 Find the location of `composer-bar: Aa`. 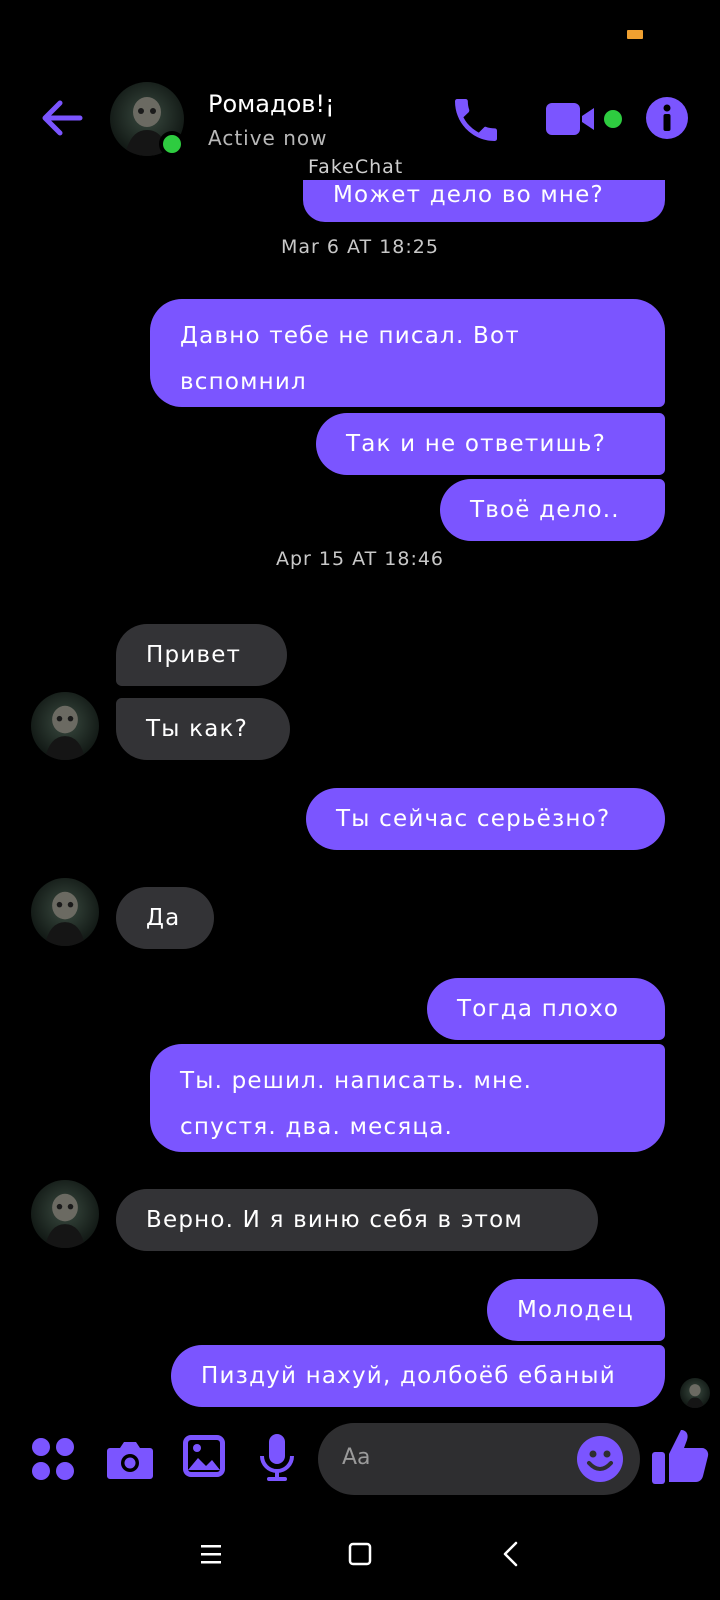

composer-bar: Aa is located at coordinates (360, 1460).